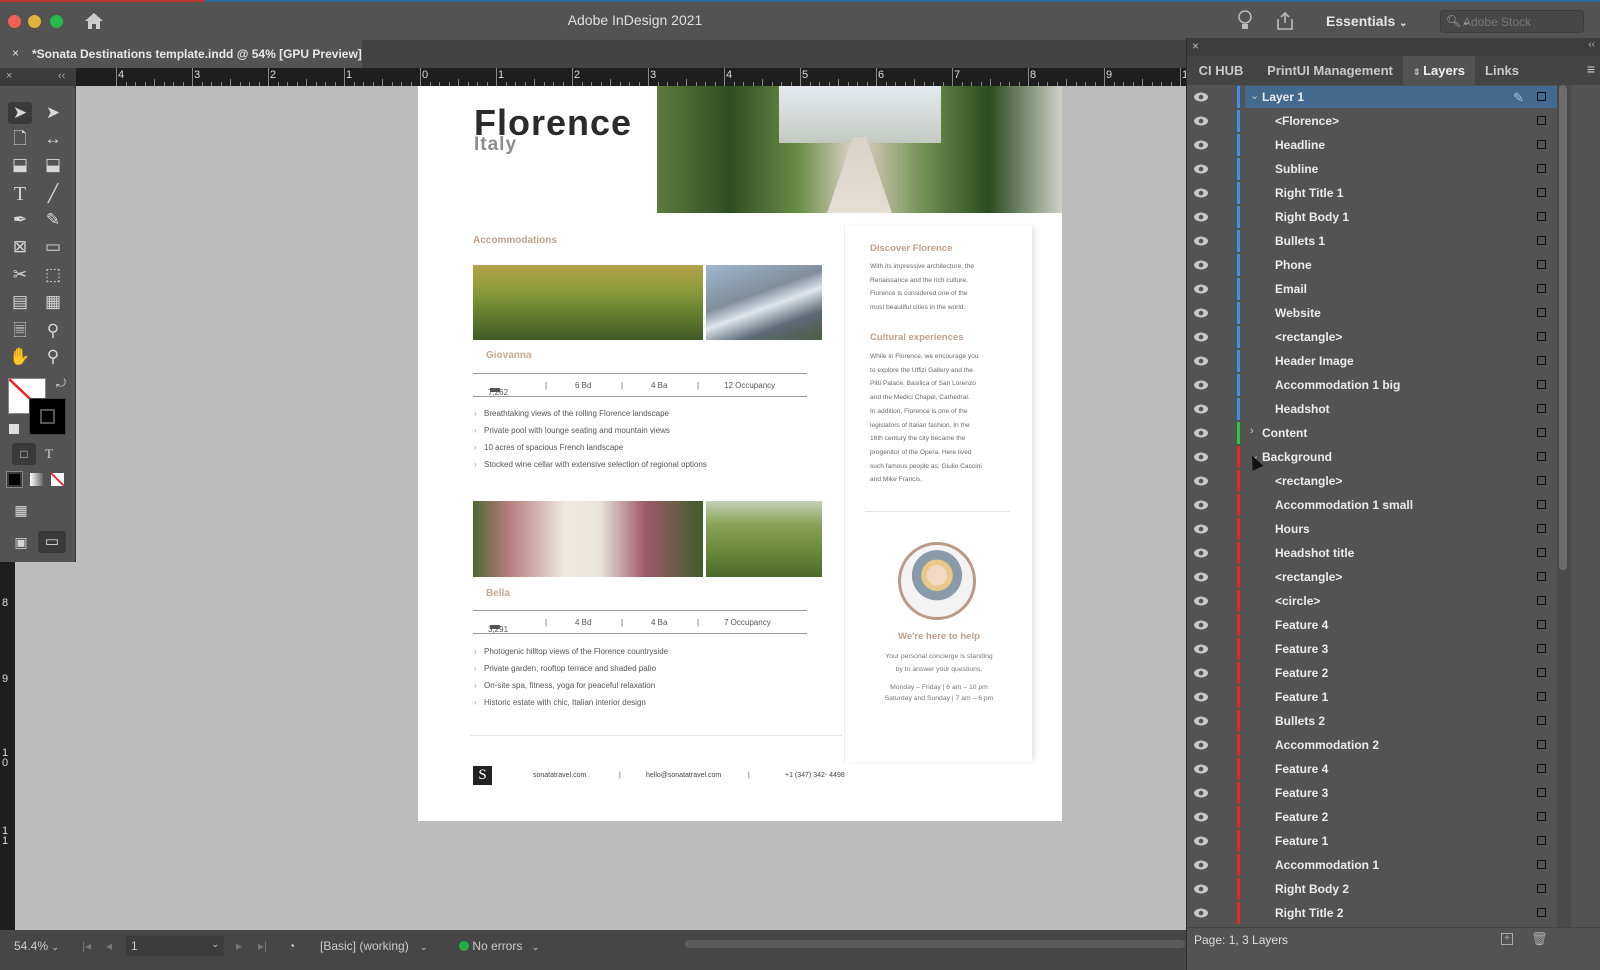 This screenshot has width=1600, height=970. Describe the element at coordinates (1372, 385) in the screenshot. I see `layer-row: Accommodation 1 big` at that location.